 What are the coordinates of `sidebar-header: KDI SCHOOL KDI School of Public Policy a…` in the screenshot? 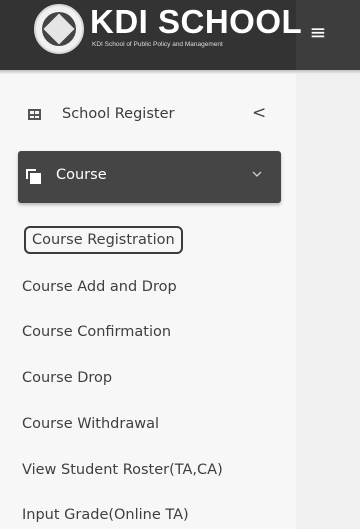 It's located at (151, 35).